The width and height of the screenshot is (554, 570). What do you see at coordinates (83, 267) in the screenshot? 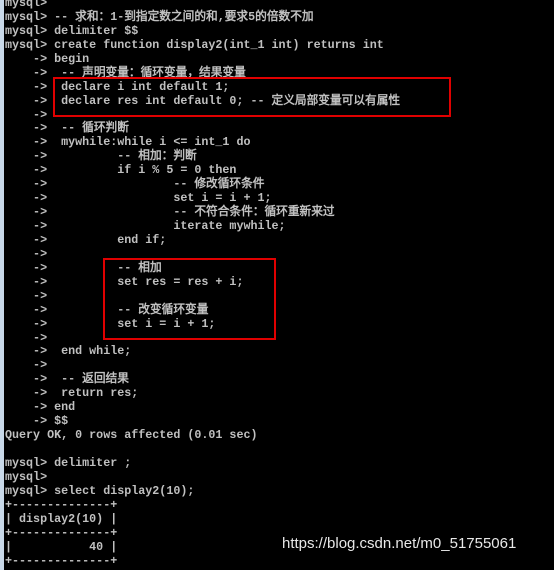
I see `terminal-line: -> -- 相加` at bounding box center [83, 267].